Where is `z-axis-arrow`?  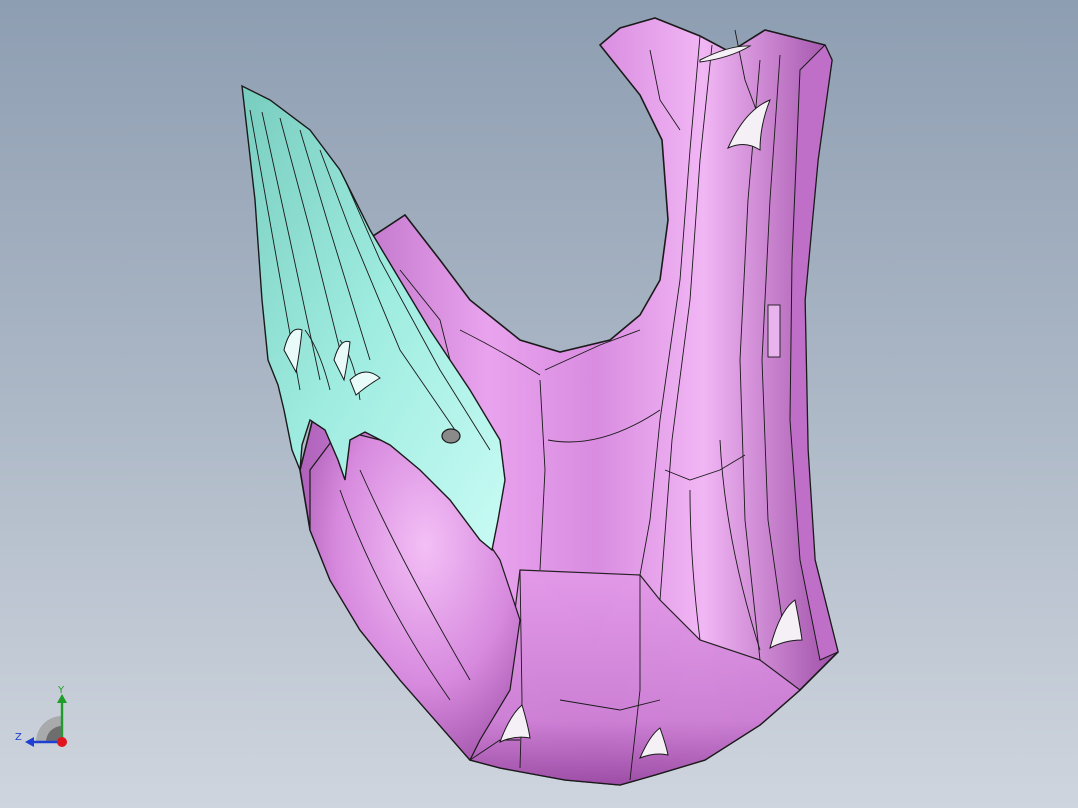
z-axis-arrow is located at coordinates (29, 742).